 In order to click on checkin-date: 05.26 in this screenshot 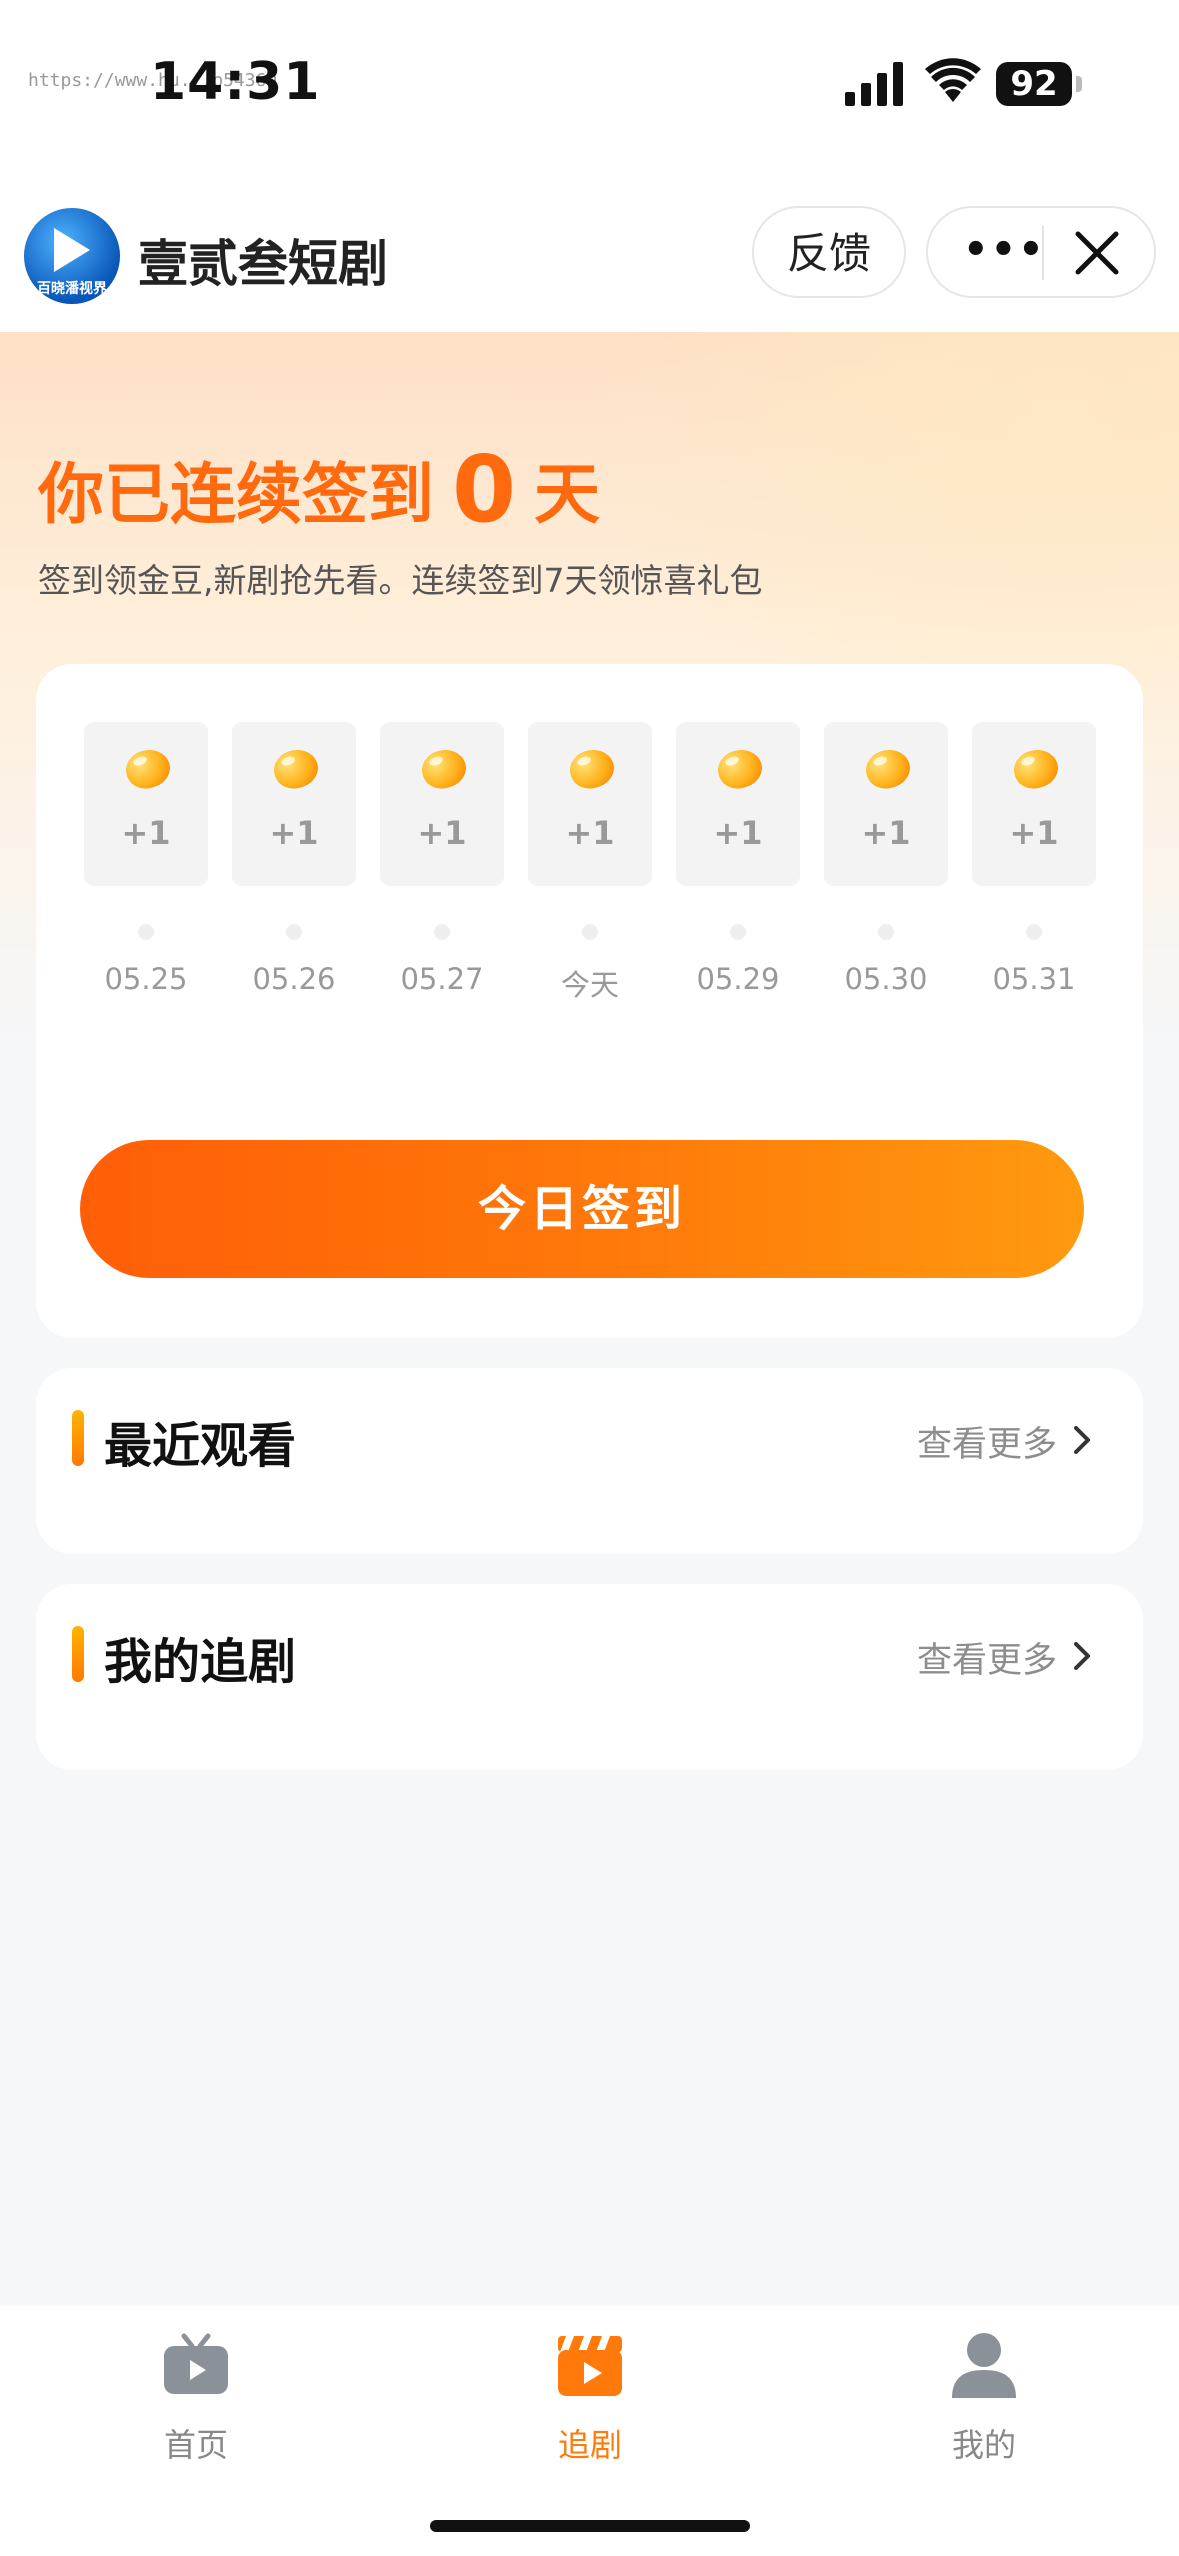, I will do `click(294, 979)`.